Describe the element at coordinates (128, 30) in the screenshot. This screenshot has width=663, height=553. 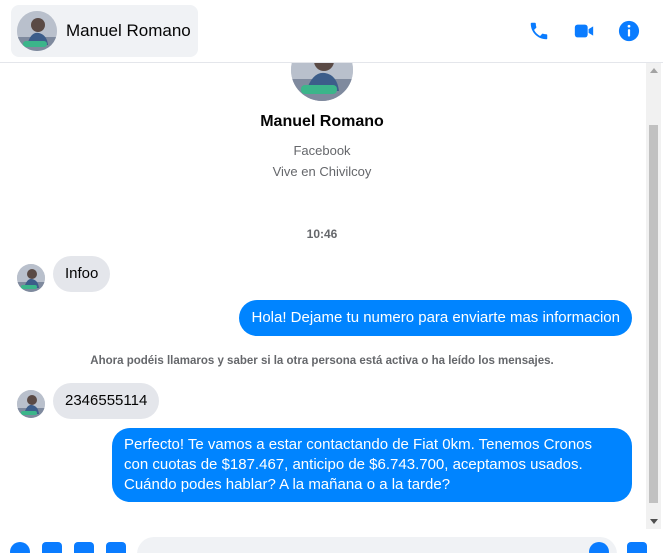
I see `contact-name: Manuel Romano` at that location.